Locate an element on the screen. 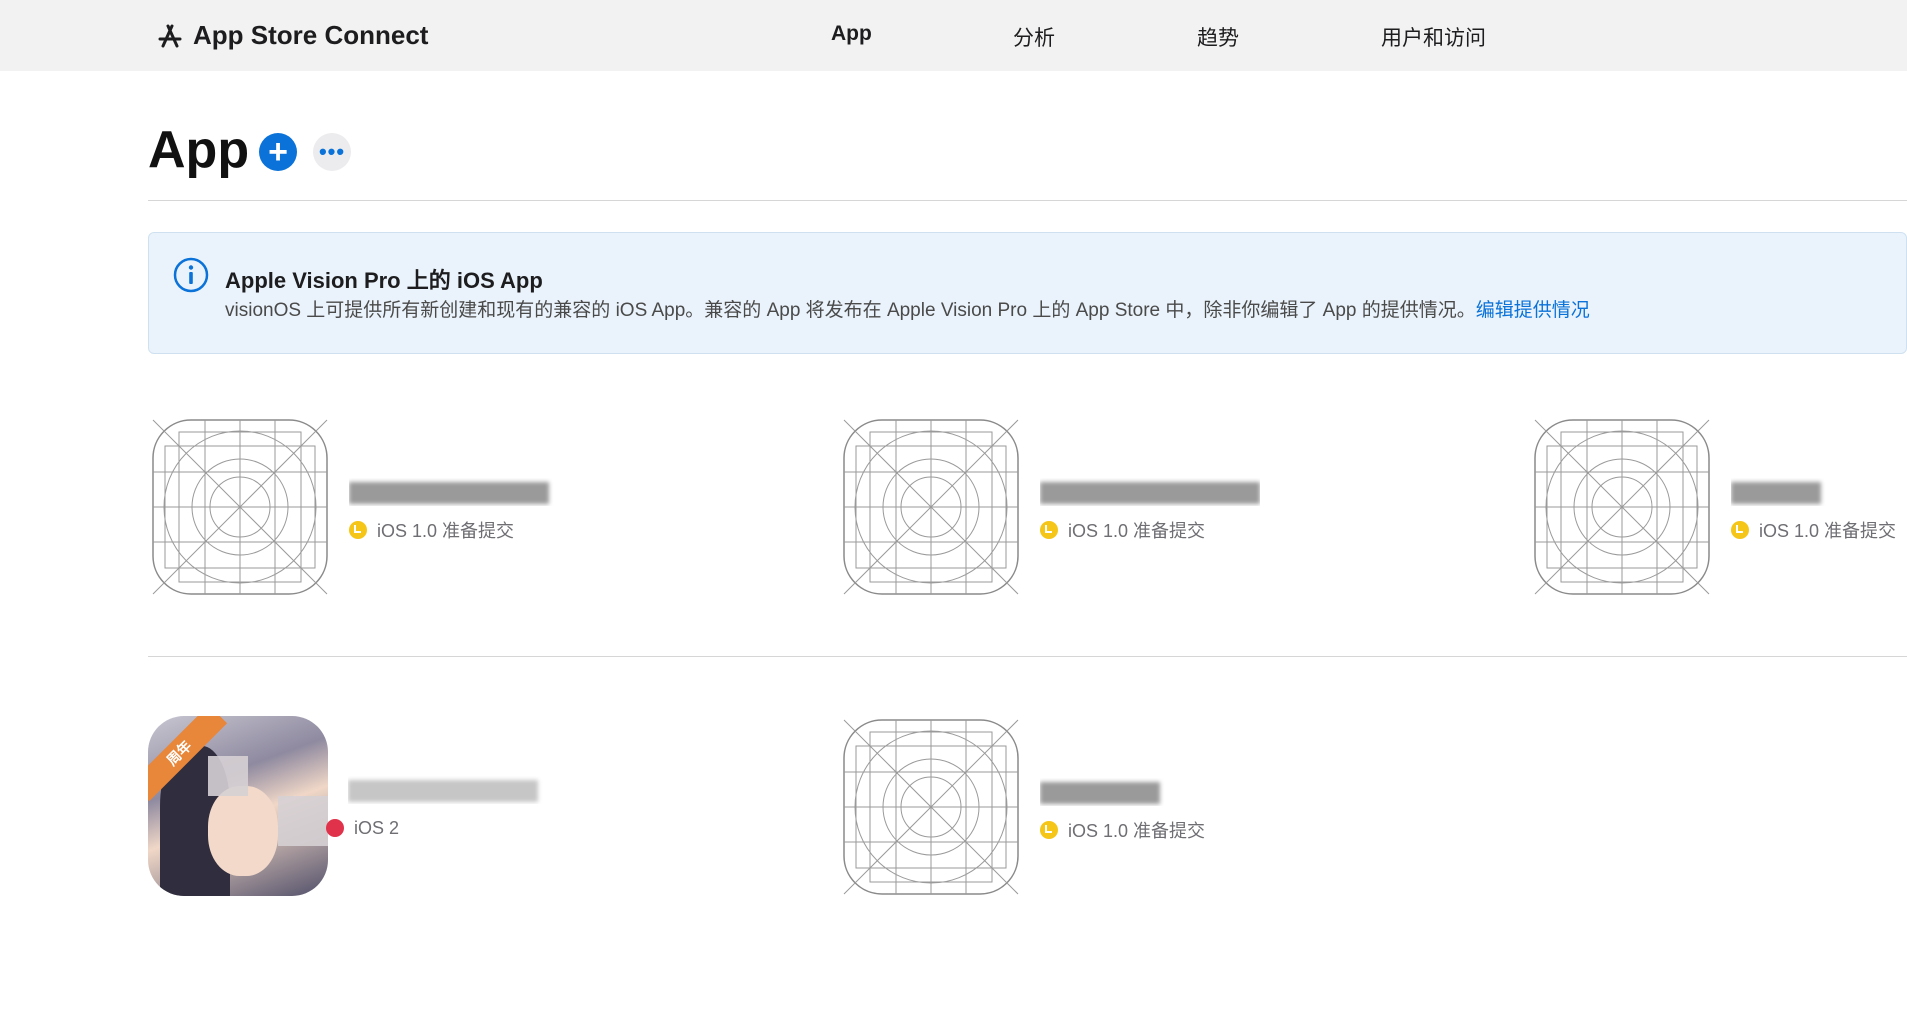  nav-item-trends: 趋势 is located at coordinates (1218, 37).